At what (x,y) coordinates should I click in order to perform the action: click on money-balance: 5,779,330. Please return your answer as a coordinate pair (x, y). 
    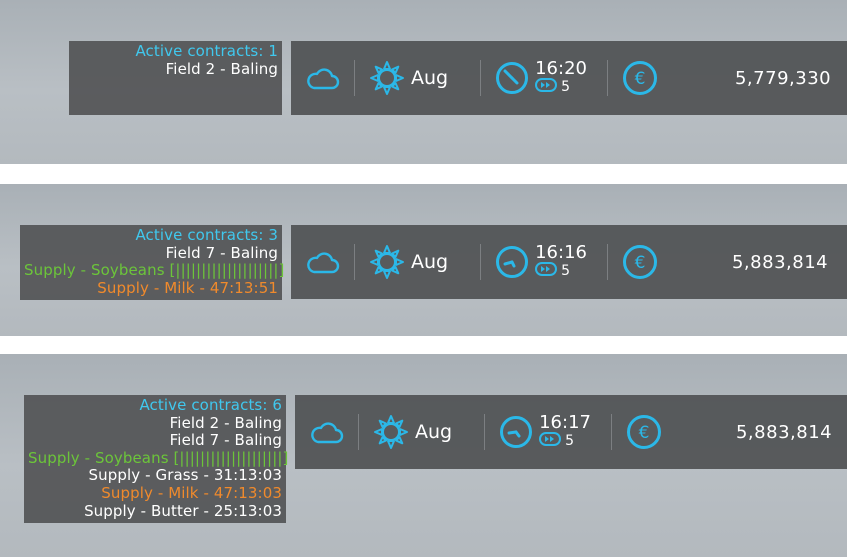
    Looking at the image, I should click on (783, 78).